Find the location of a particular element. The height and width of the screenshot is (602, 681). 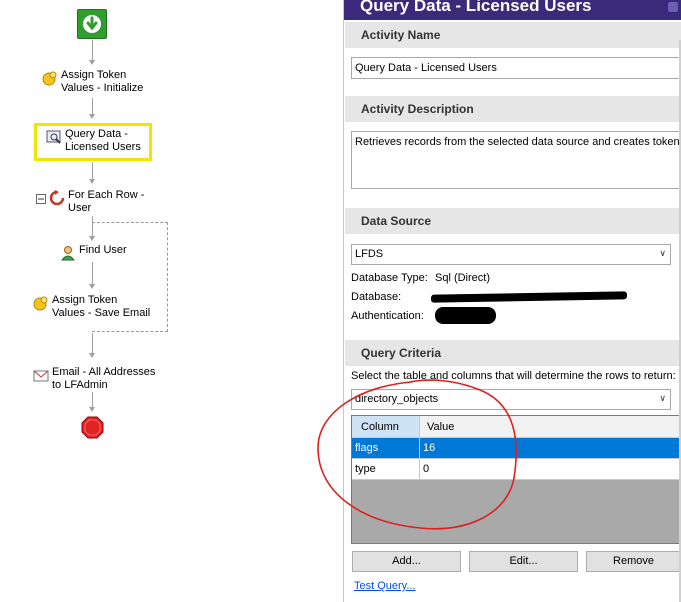

data-source-select: LFDS ∨ is located at coordinates (511, 254).